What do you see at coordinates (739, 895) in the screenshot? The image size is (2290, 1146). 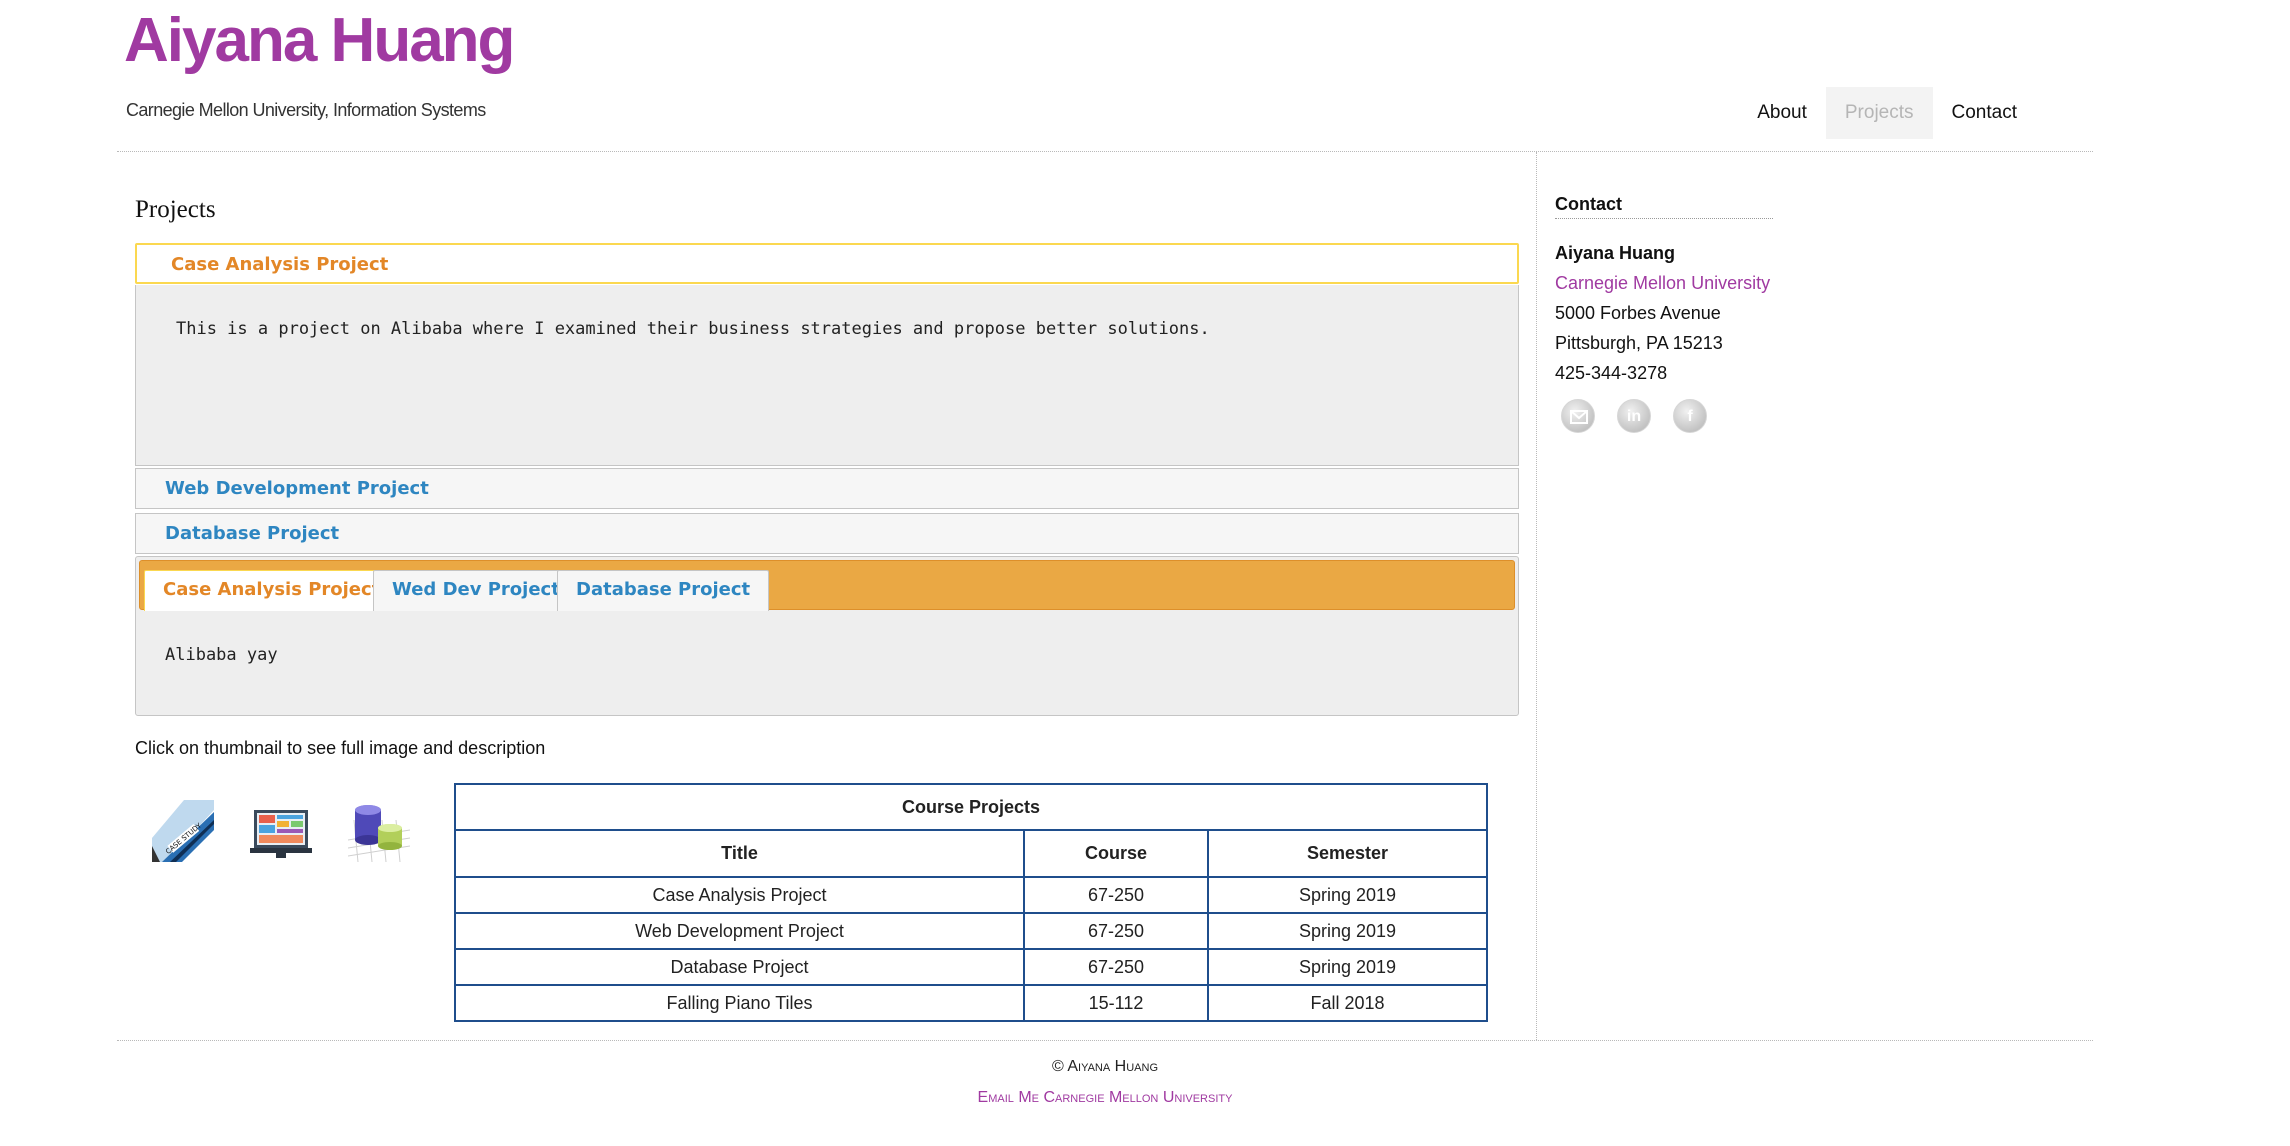 I see `table-cell: Case Analysis Project` at bounding box center [739, 895].